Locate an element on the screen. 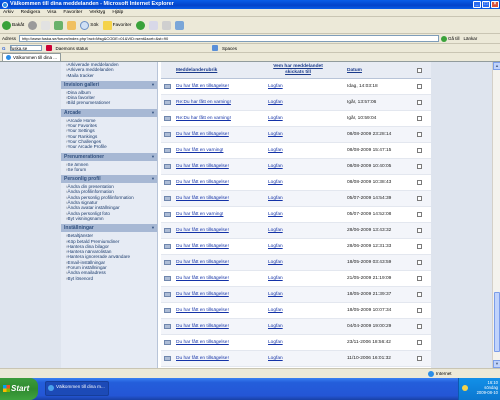 The height and width of the screenshot is (400, 500). close-button: × is located at coordinates (495, 4).